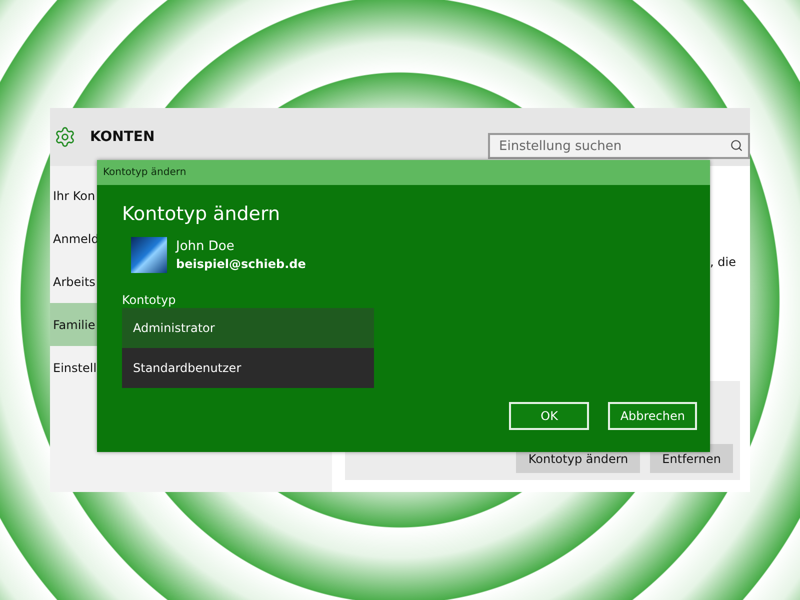  What do you see at coordinates (123, 137) in the screenshot?
I see `section-title: KONTEN` at bounding box center [123, 137].